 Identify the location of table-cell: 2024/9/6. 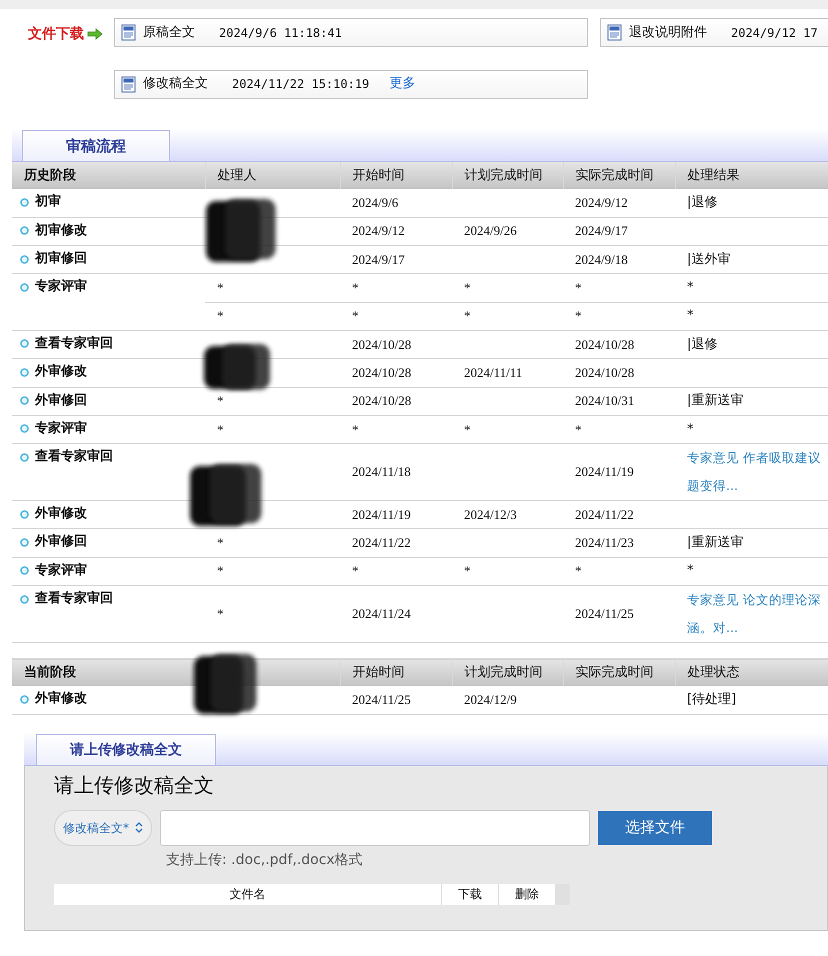
(375, 202).